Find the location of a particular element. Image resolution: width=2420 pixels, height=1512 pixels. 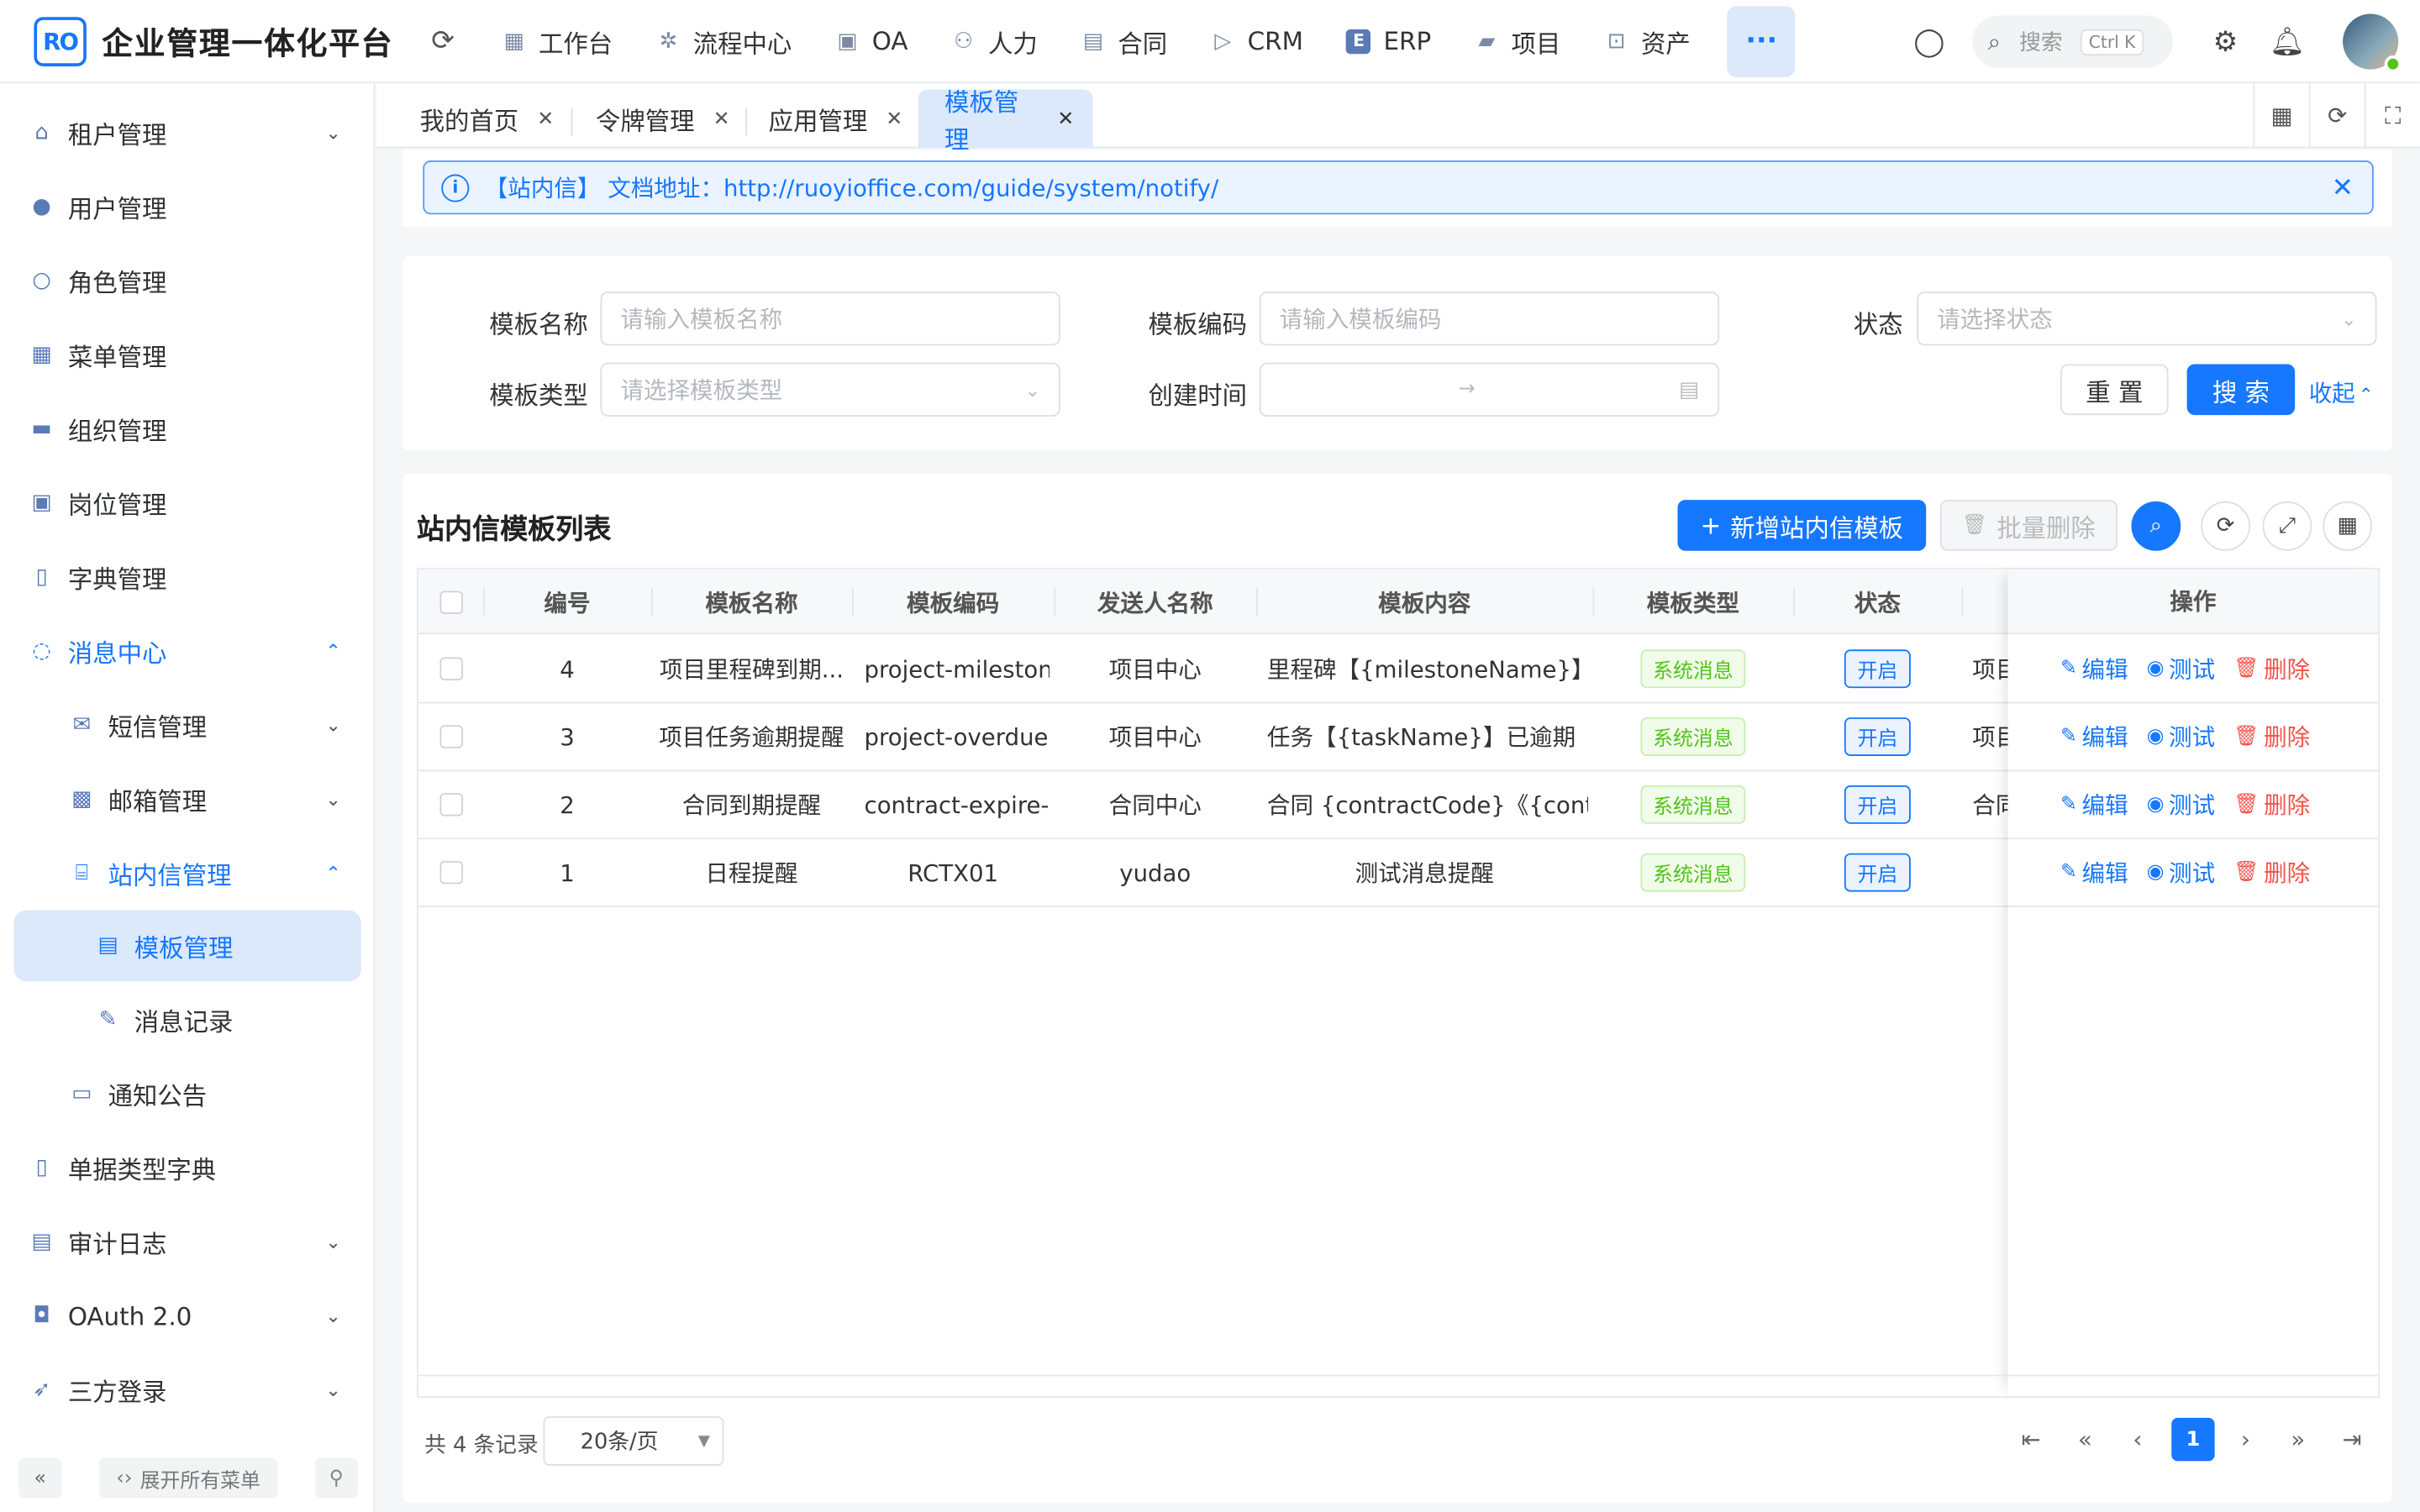

message-icon: ◯ is located at coordinates (1929, 41).